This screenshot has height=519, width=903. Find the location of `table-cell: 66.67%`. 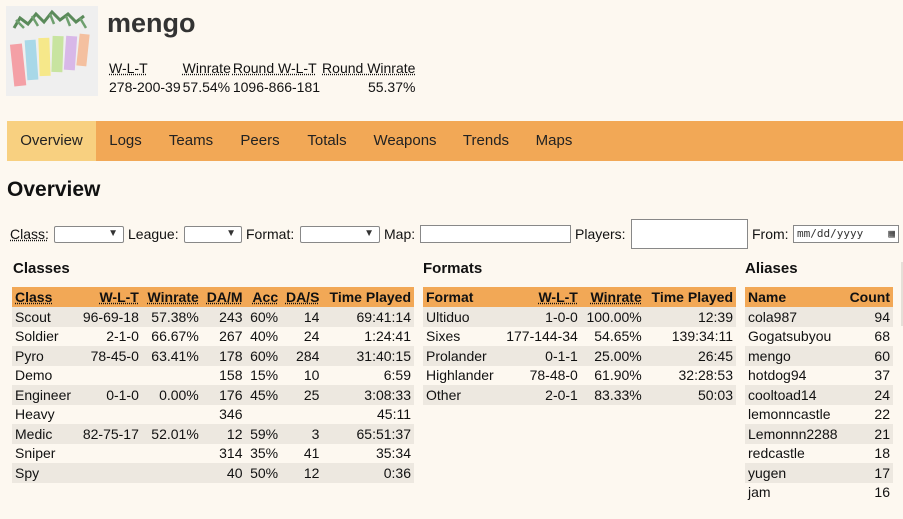

table-cell: 66.67% is located at coordinates (171, 336).